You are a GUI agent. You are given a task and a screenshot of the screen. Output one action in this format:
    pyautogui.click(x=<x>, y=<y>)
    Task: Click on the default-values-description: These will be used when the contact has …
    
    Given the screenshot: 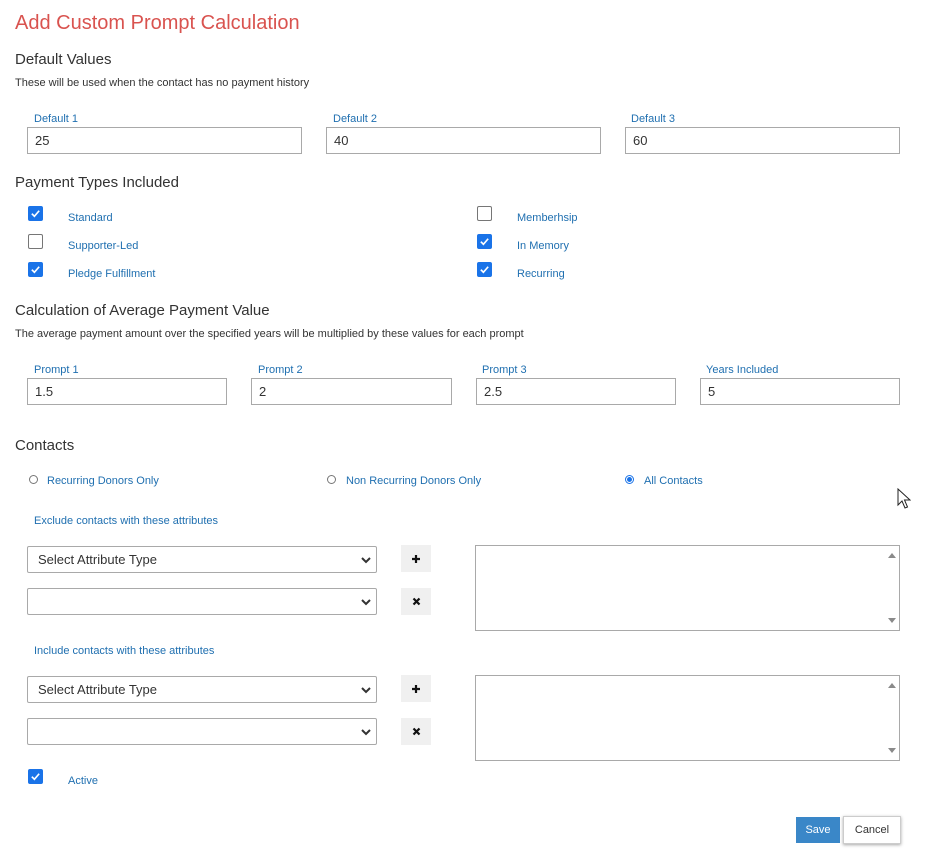 What is the action you would take?
    pyautogui.click(x=162, y=83)
    